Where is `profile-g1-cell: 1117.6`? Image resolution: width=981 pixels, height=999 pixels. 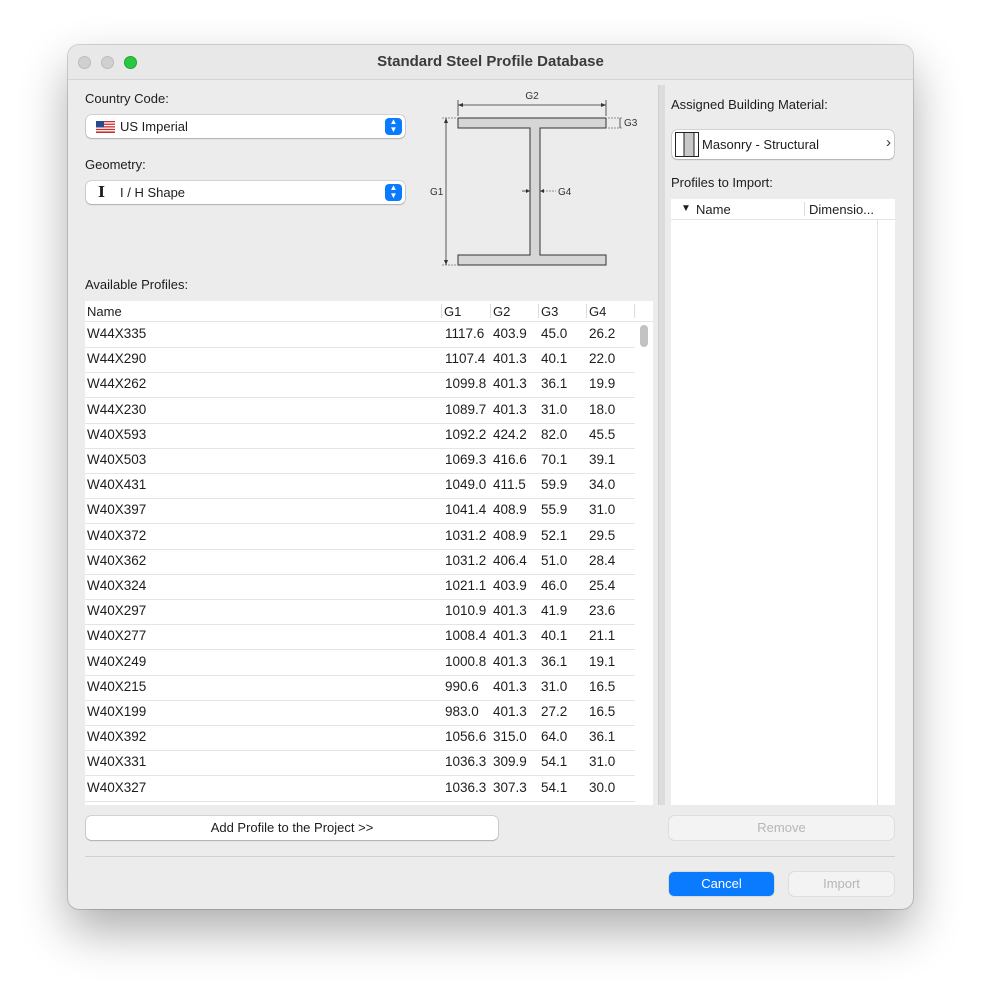
profile-g1-cell: 1117.6 is located at coordinates (465, 333).